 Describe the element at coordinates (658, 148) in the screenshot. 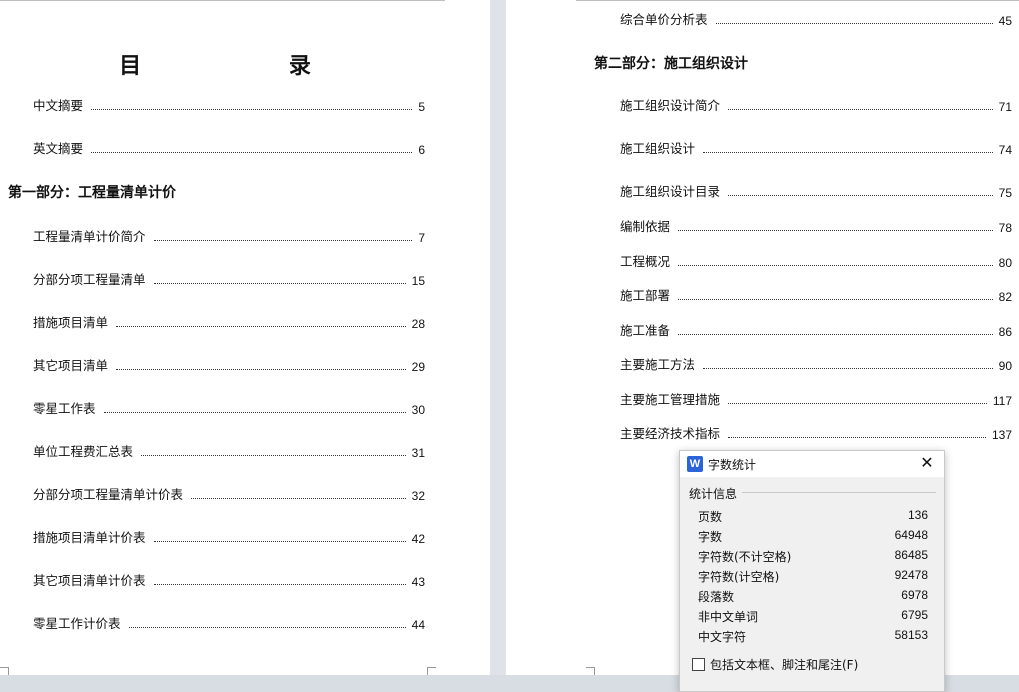

I see `toc-entry-label: 施工组织设计` at that location.